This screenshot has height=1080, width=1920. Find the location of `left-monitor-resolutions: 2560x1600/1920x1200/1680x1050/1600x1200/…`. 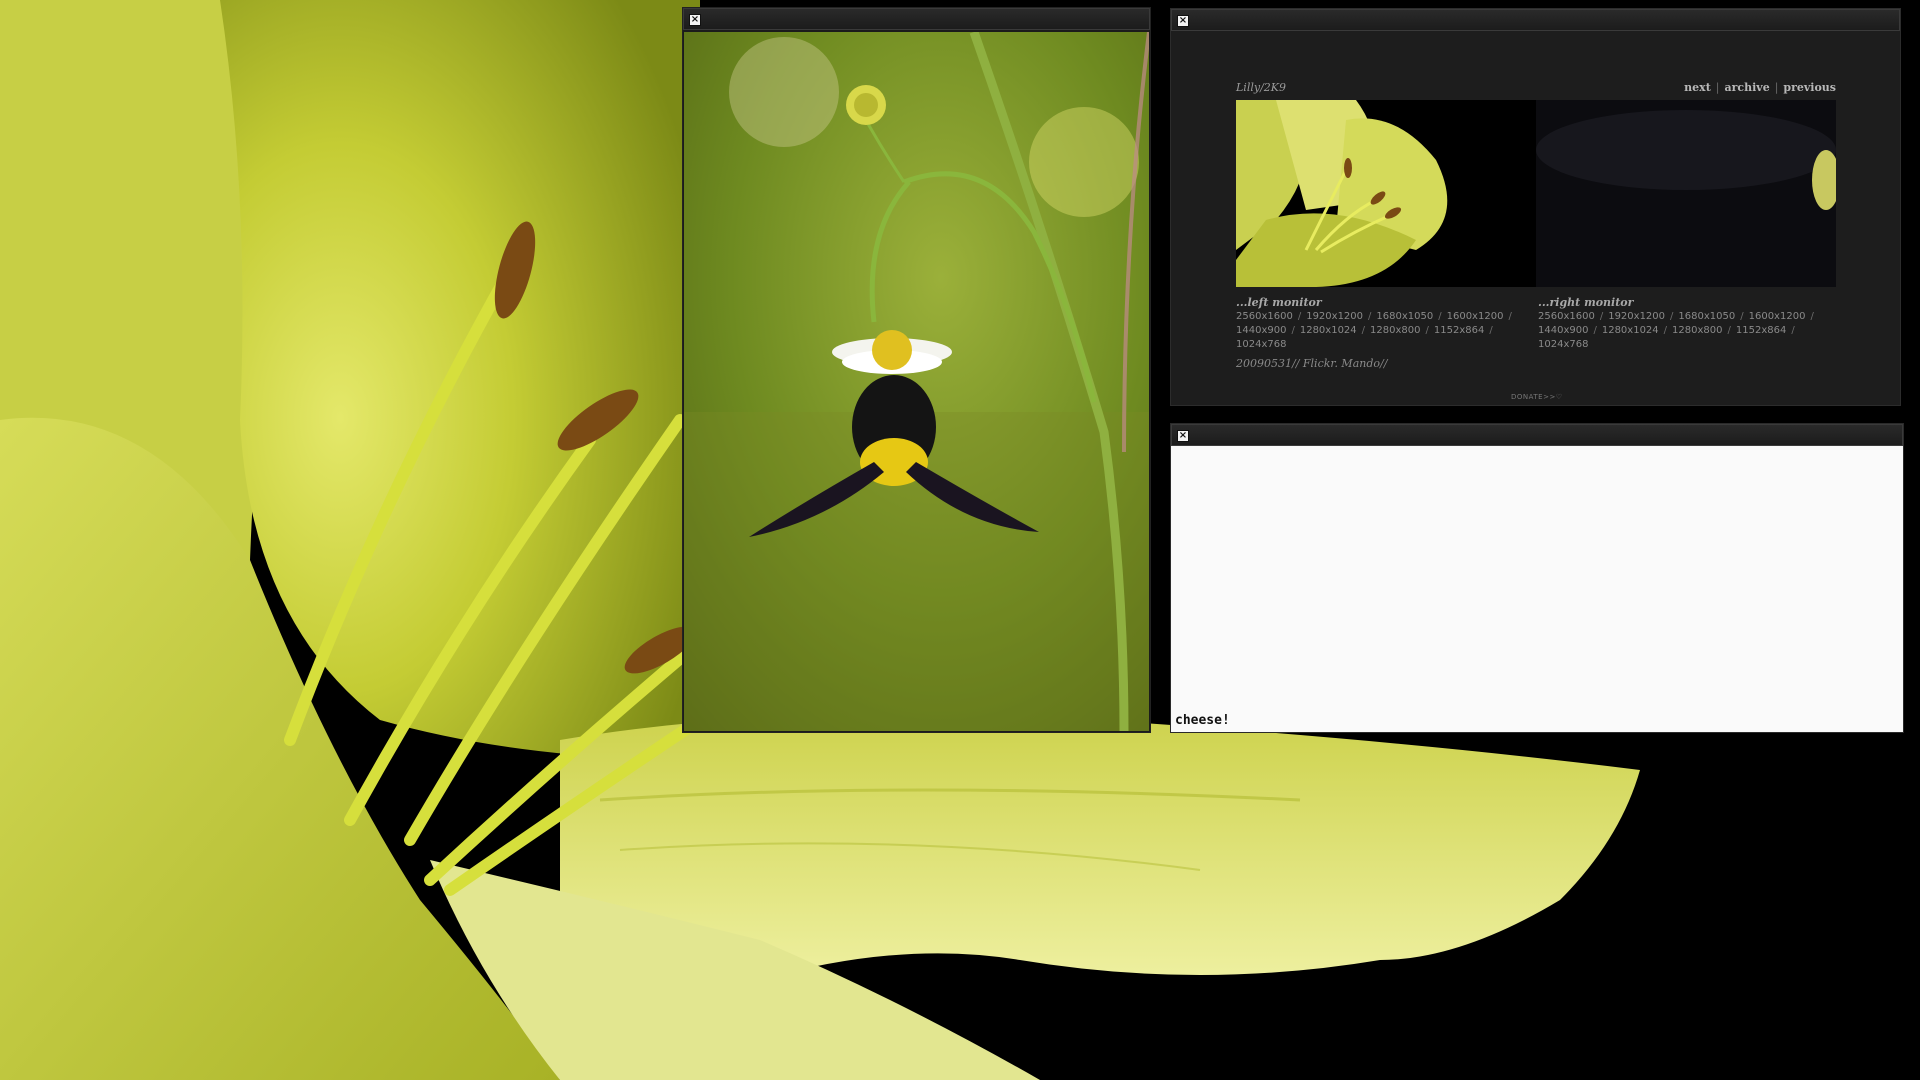

left-monitor-resolutions: 2560x1600/1920x1200/1680x1050/1600x1200/… is located at coordinates (1374, 330).